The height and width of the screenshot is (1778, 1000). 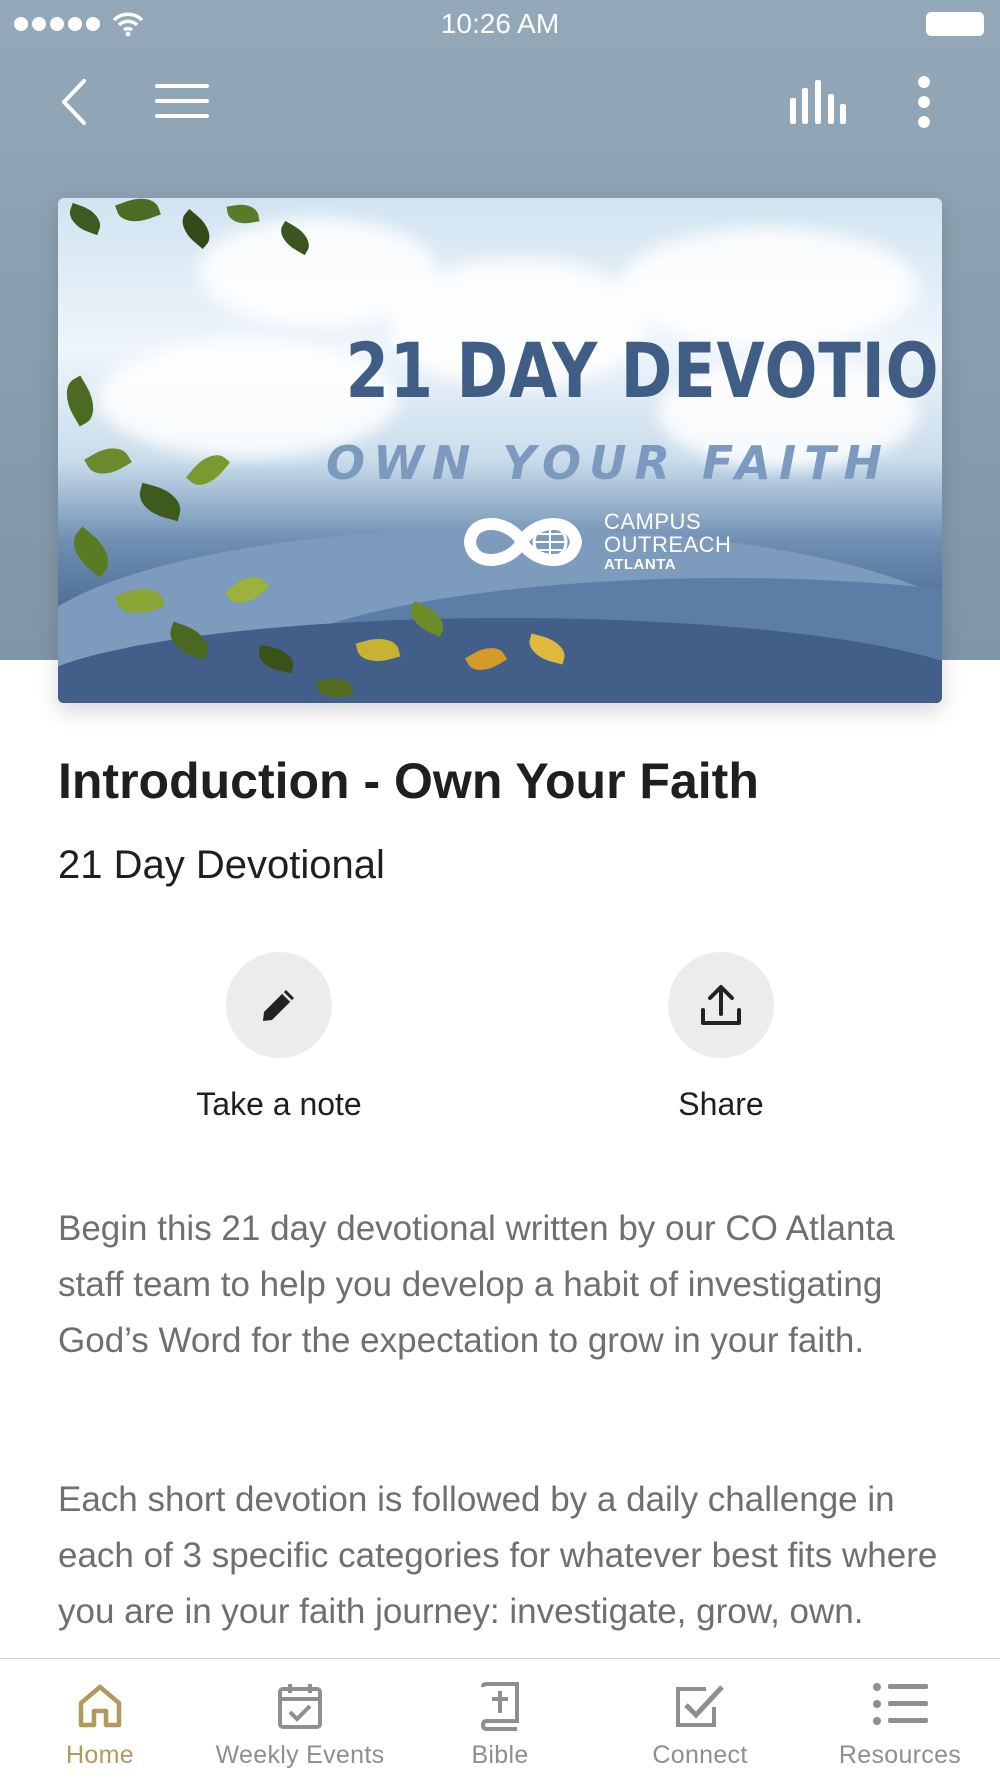 I want to click on hero-title: 21 DAY DEVOTIONAL, so click(x=643, y=370).